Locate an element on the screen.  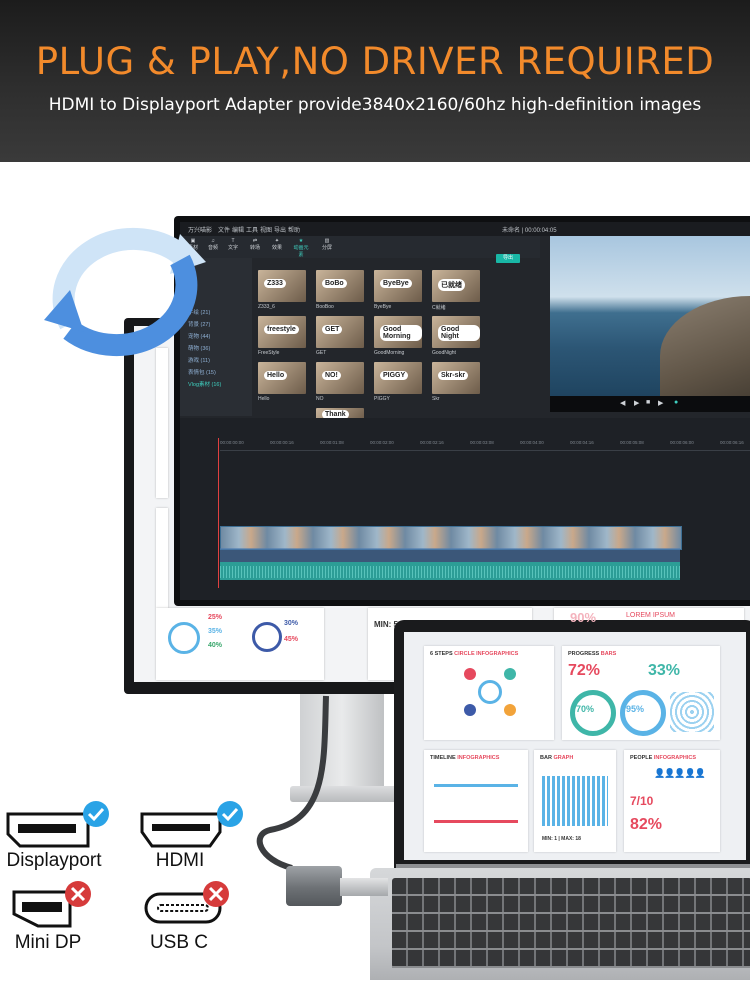
sticker-label: C就绪 is located at coordinates (439, 308).